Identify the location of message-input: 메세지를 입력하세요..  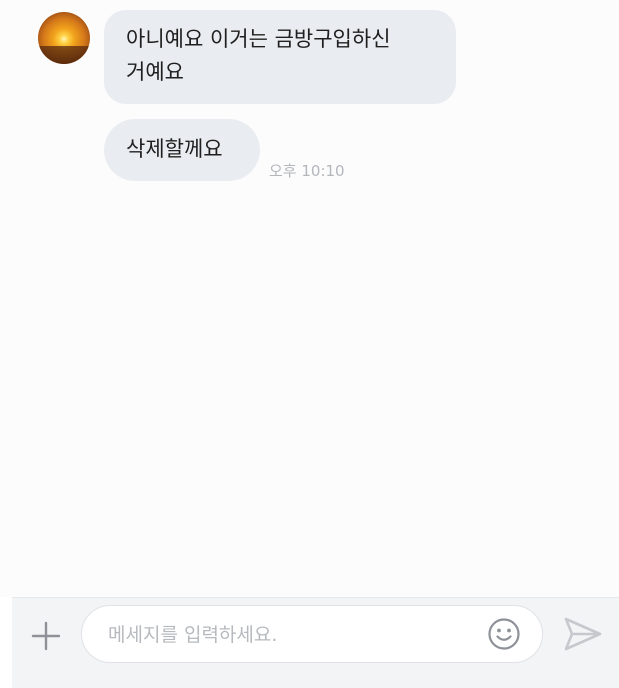
(312, 634).